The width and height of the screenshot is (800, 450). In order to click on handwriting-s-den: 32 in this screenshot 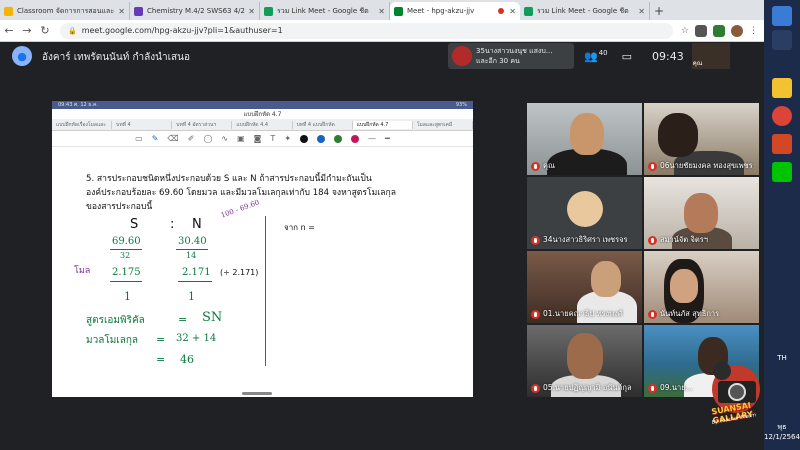, I will do `click(125, 255)`.